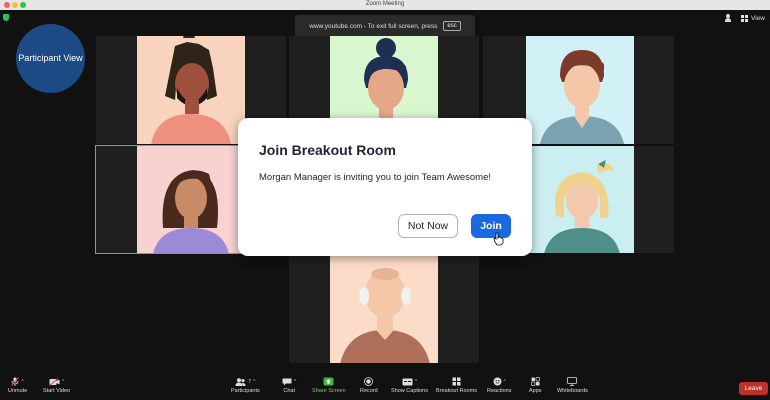 This screenshot has height=400, width=770. Describe the element at coordinates (452, 26) in the screenshot. I see `esc-key: esc` at that location.